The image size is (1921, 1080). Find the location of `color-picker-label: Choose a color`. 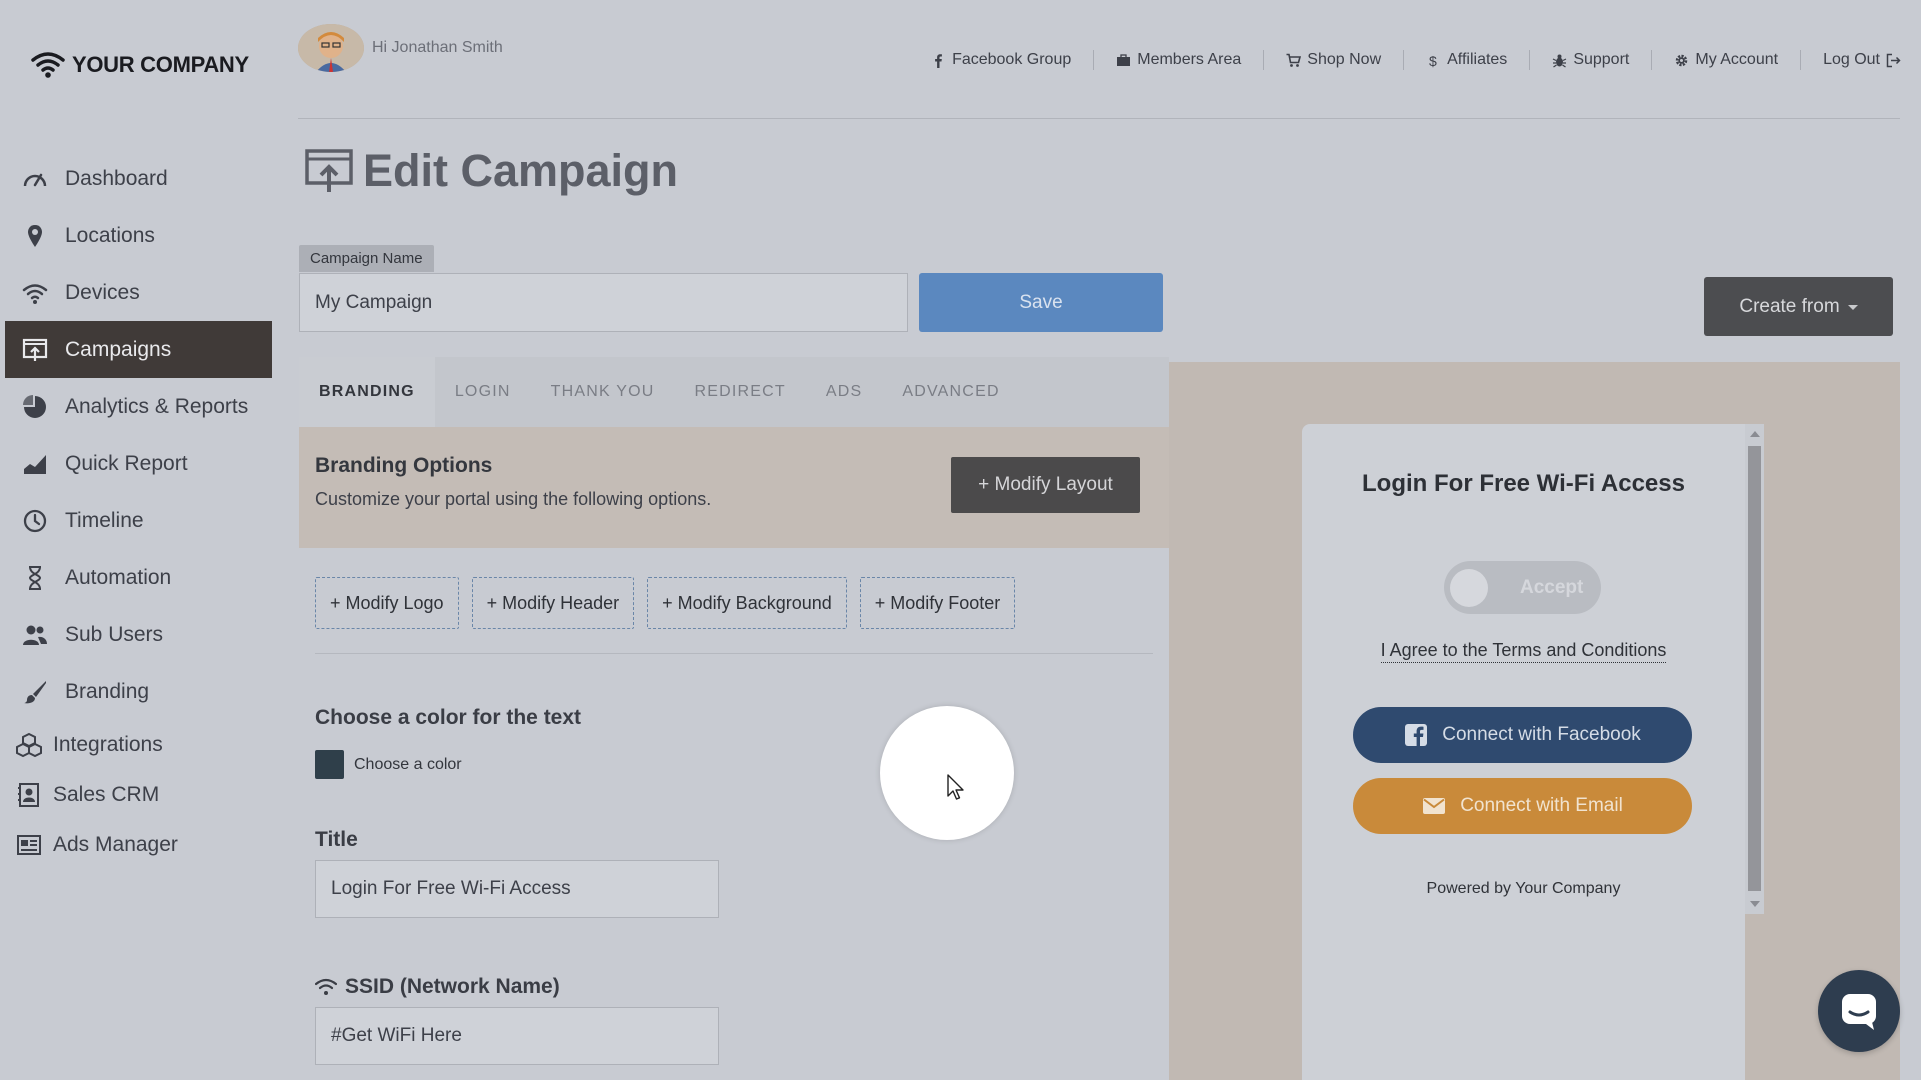

color-picker-label: Choose a color is located at coordinates (408, 764).